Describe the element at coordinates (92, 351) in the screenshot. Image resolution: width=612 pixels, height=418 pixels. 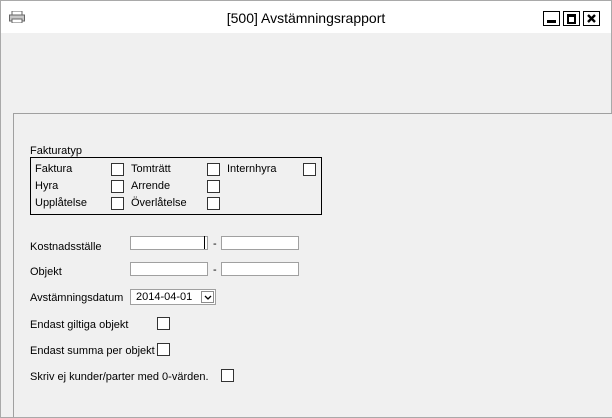
I see `endast-summa-label: Endast summa per objekt` at that location.